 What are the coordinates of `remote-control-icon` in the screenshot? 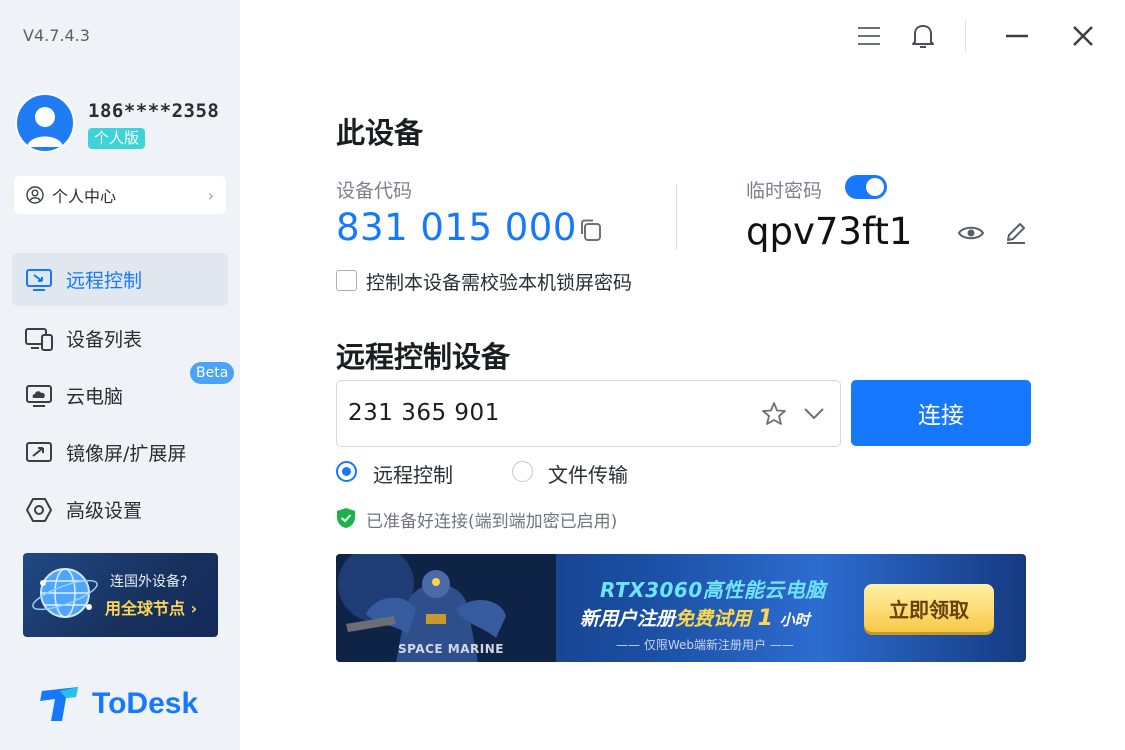 It's located at (39, 280).